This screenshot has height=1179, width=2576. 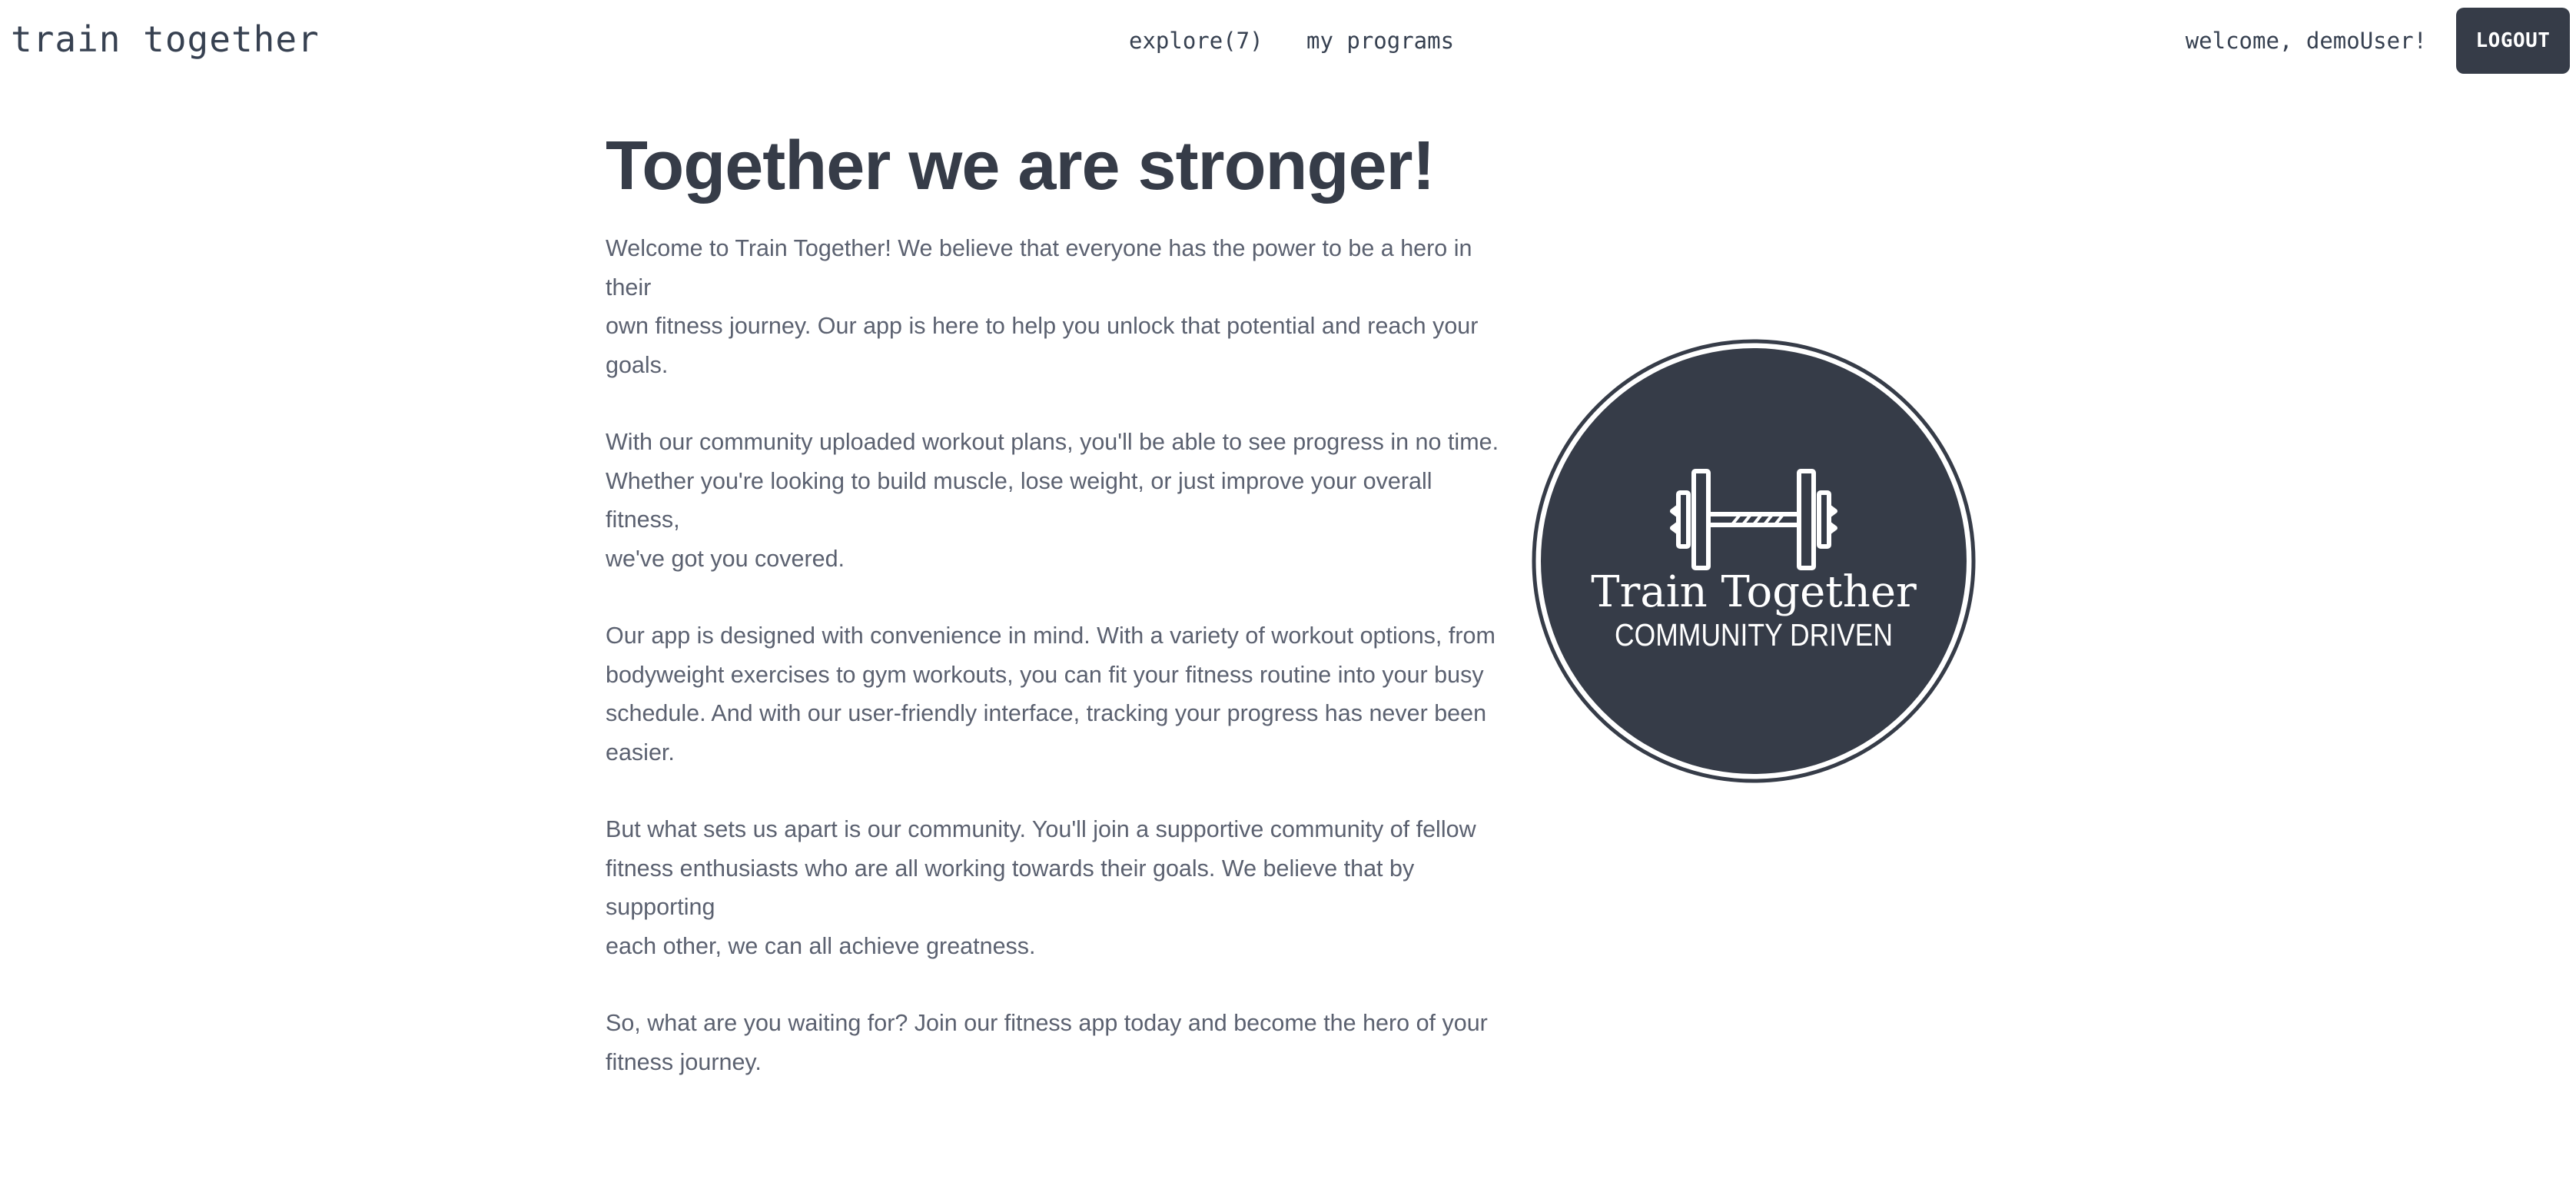 I want to click on logo-circle-background, so click(x=1754, y=561).